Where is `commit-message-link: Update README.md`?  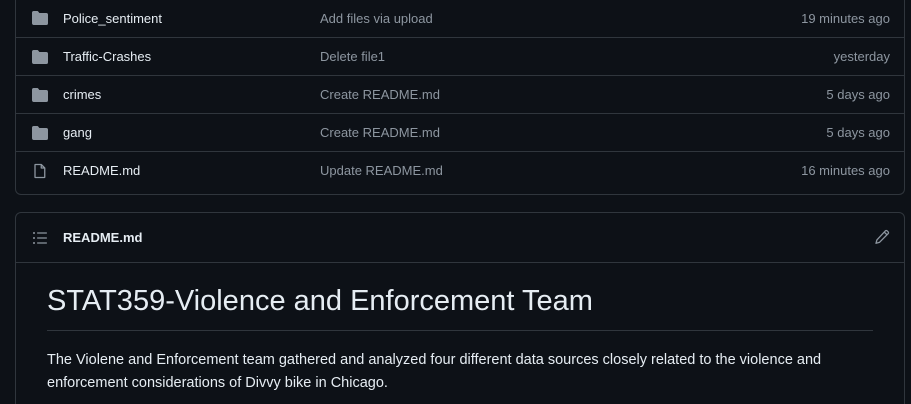
commit-message-link: Update README.md is located at coordinates (381, 170).